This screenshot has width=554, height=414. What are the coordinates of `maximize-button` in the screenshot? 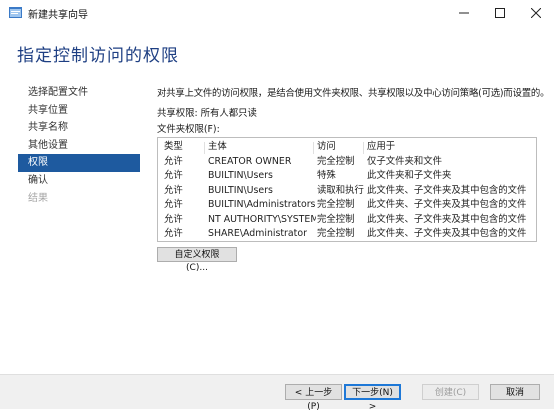 It's located at (500, 13).